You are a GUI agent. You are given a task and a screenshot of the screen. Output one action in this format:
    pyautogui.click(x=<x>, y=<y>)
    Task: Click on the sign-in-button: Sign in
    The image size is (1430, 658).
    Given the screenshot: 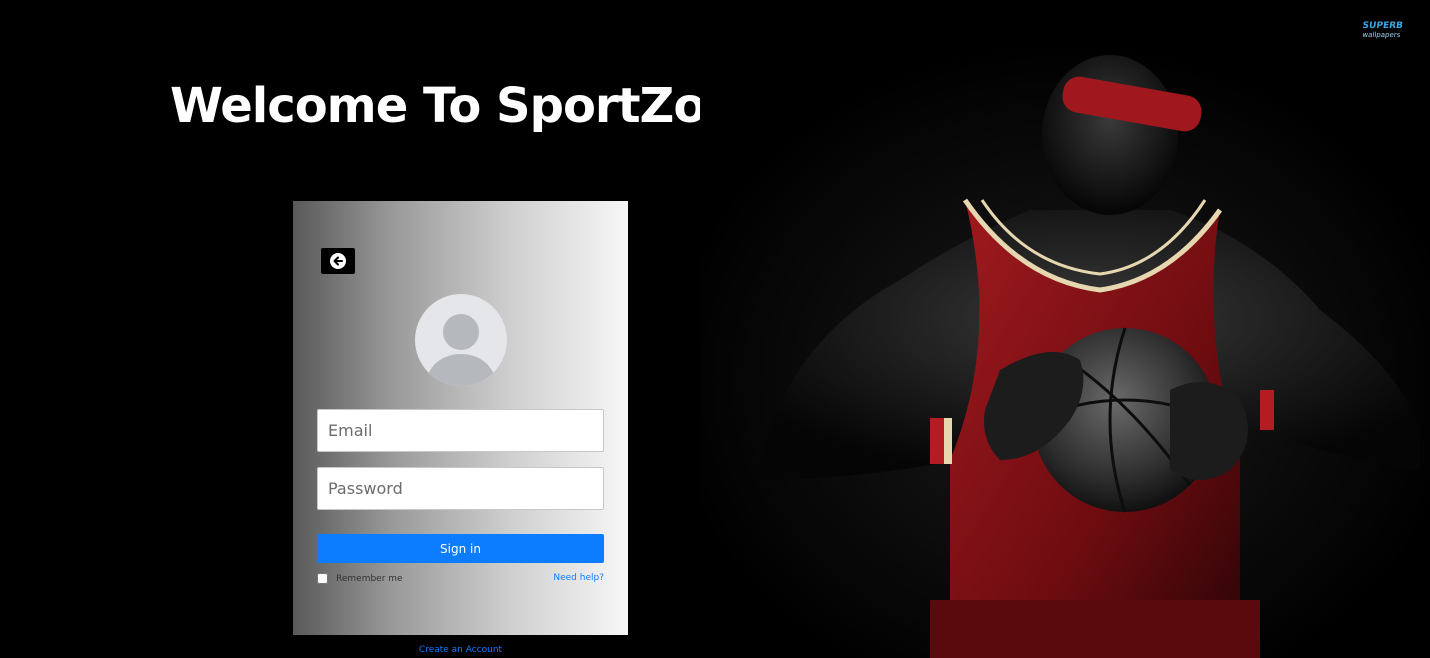 What is the action you would take?
    pyautogui.click(x=460, y=548)
    